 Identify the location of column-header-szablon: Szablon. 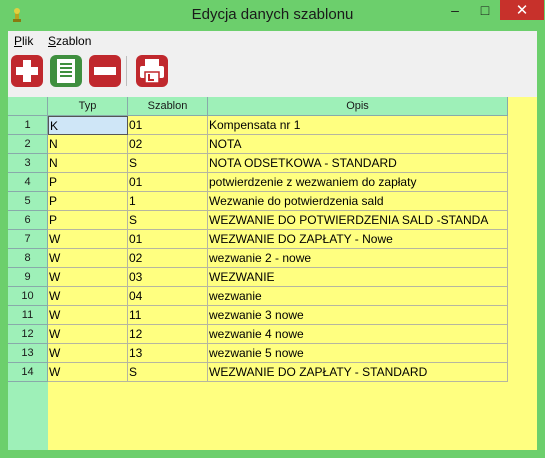
(168, 106).